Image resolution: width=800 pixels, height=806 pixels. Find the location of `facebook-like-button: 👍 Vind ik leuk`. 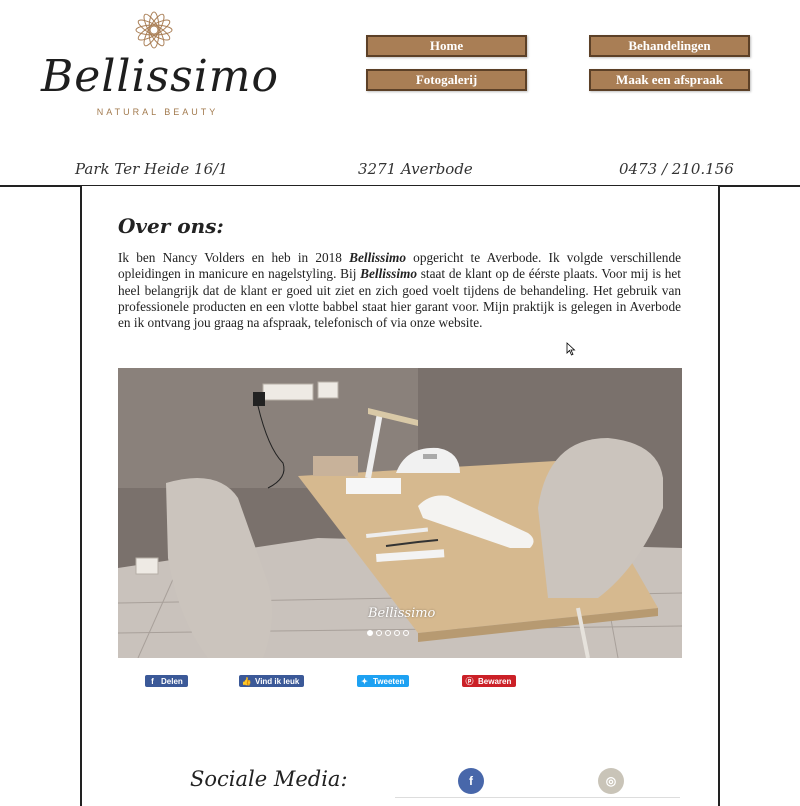

facebook-like-button: 👍 Vind ik leuk is located at coordinates (272, 681).